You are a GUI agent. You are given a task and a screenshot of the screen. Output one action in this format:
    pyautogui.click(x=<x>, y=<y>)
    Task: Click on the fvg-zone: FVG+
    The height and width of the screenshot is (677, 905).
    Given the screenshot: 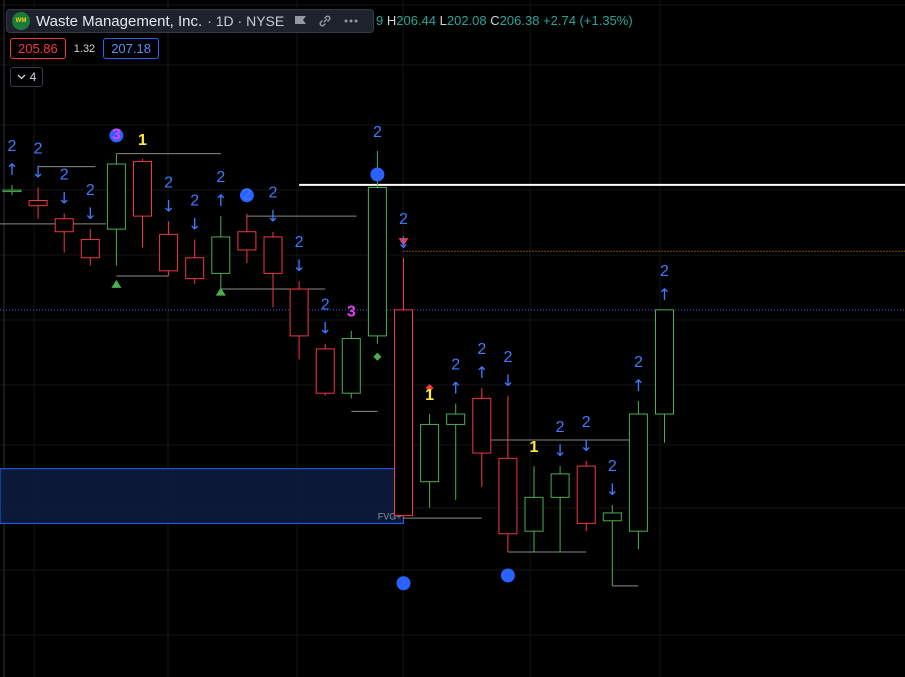 What is the action you would take?
    pyautogui.click(x=202, y=496)
    